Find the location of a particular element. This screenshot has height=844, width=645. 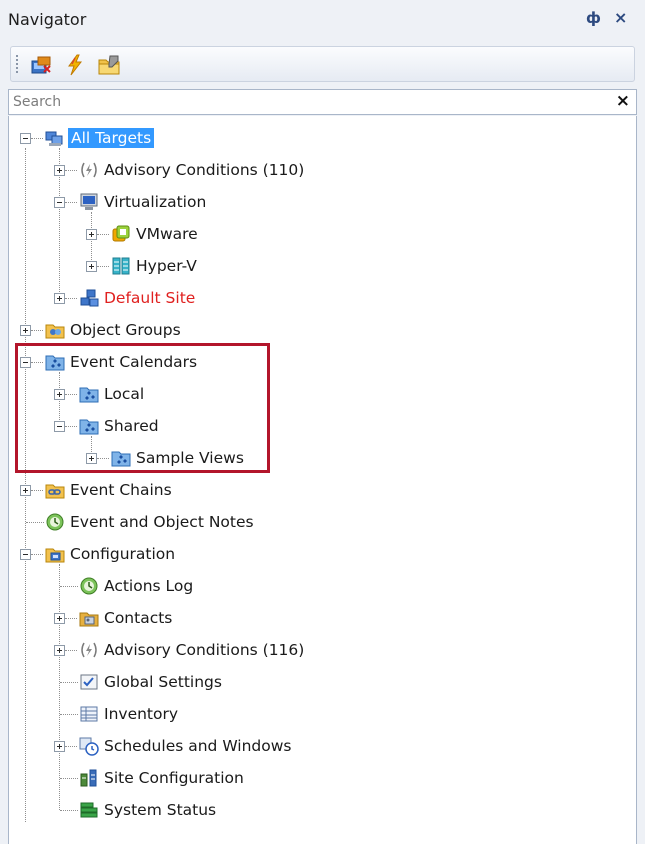

tree-connector is located at coordinates (59, 687).